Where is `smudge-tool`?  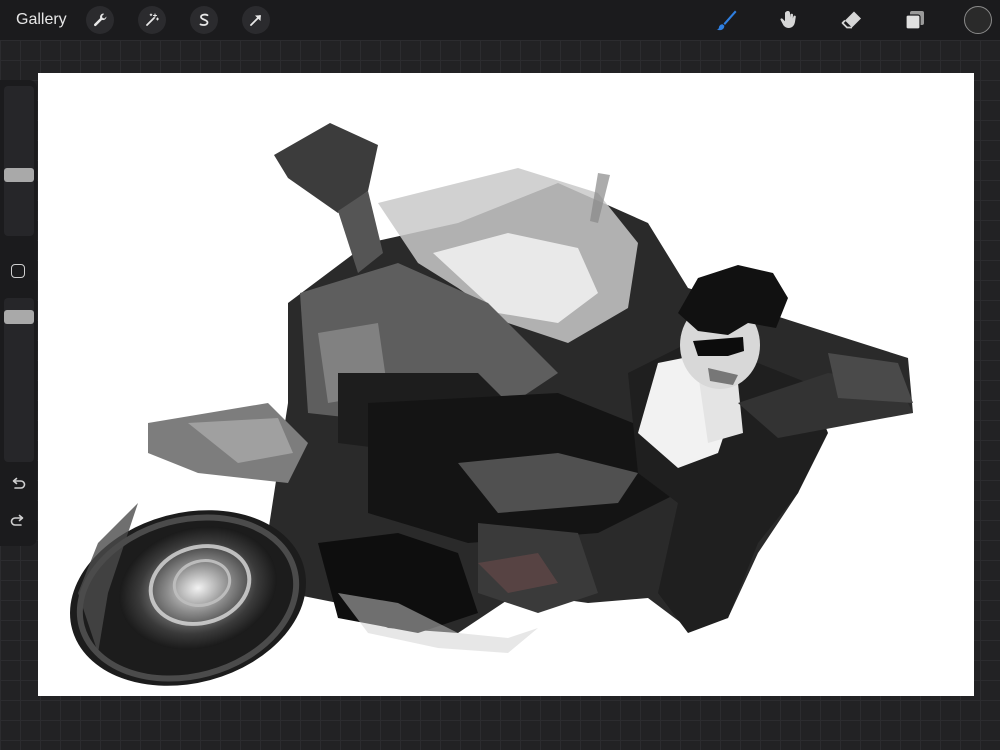 smudge-tool is located at coordinates (789, 20).